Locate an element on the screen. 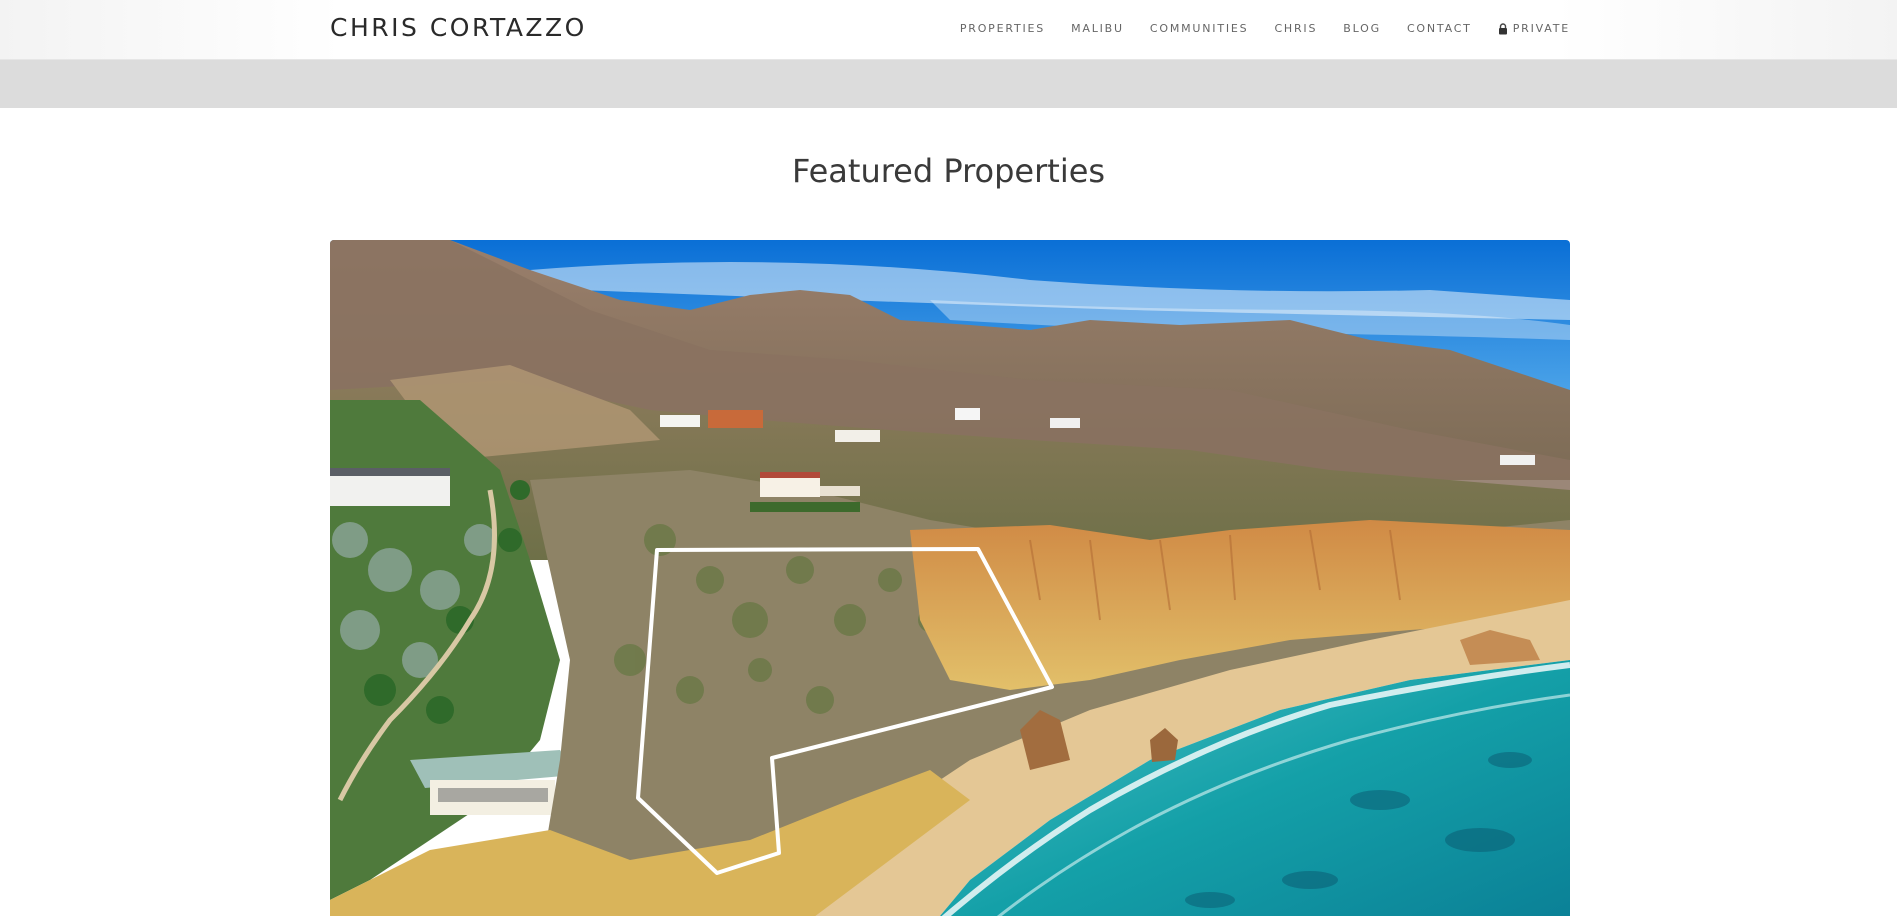  nav-blog: BLOG is located at coordinates (1362, 28).